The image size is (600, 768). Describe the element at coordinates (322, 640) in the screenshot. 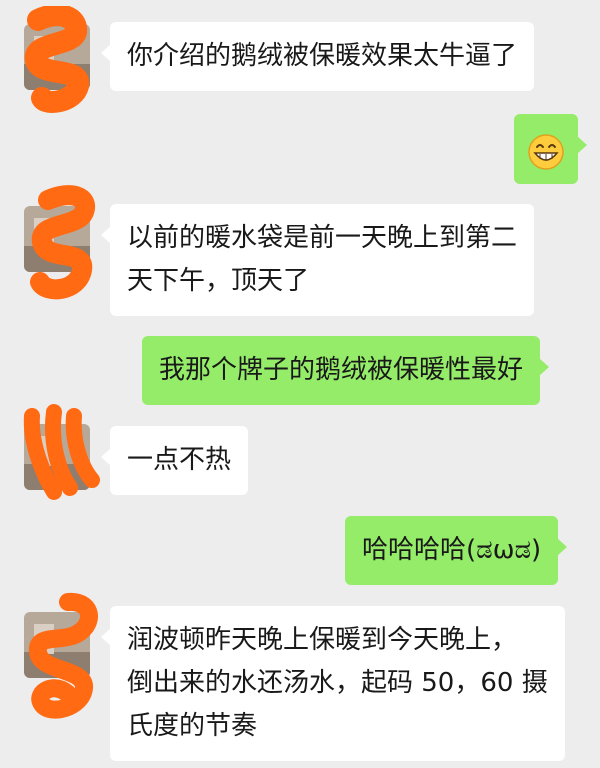

I see `message-text: 润波顿昨天晚上保暖到今天晚上，` at that location.